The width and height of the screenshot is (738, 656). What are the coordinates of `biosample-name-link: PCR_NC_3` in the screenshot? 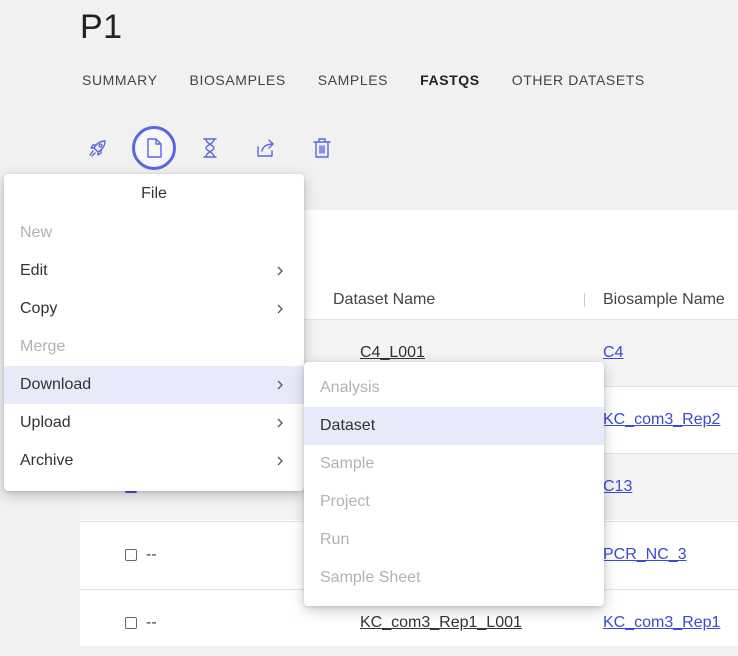 It's located at (645, 555).